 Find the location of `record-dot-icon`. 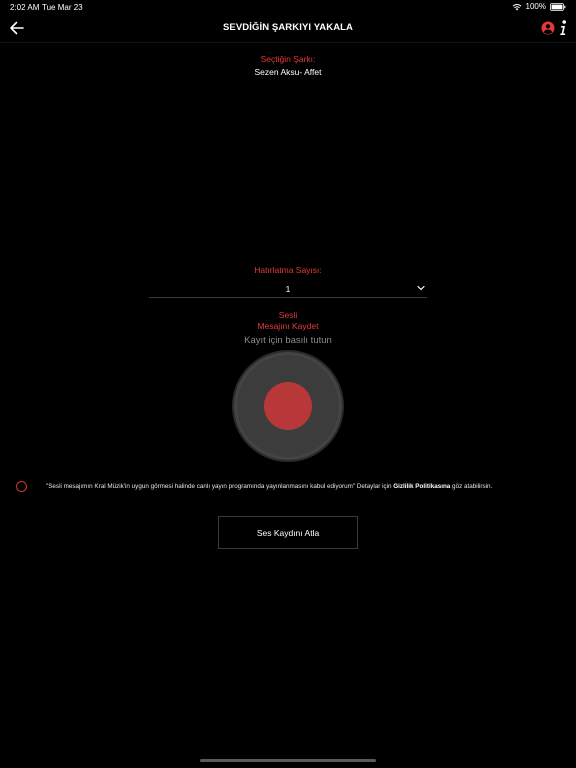

record-dot-icon is located at coordinates (288, 406).